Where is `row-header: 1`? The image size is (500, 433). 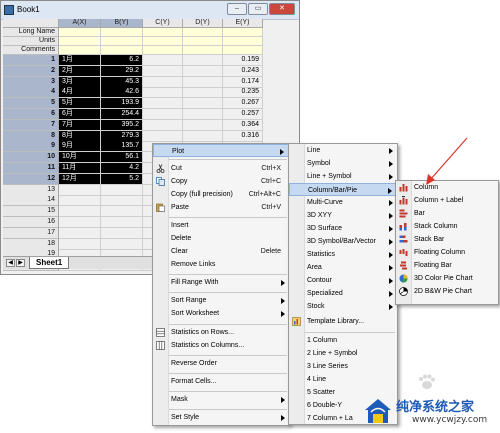
row-header: 1 is located at coordinates (31, 60).